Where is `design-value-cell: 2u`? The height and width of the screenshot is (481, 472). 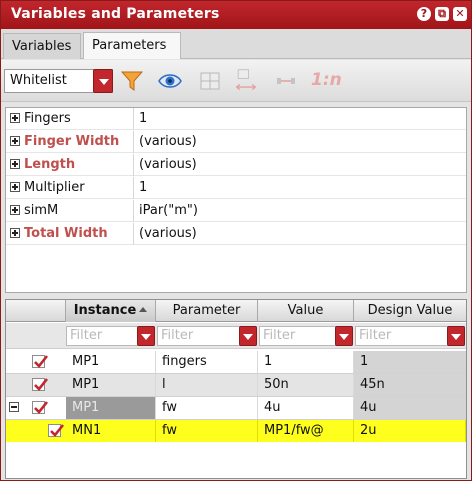
design-value-cell: 2u is located at coordinates (410, 431).